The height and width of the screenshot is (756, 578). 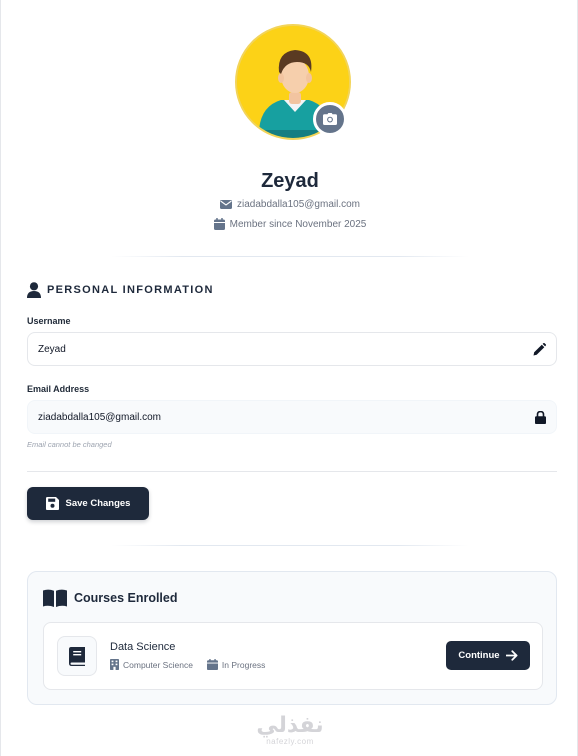 I want to click on envelope-icon, so click(x=226, y=204).